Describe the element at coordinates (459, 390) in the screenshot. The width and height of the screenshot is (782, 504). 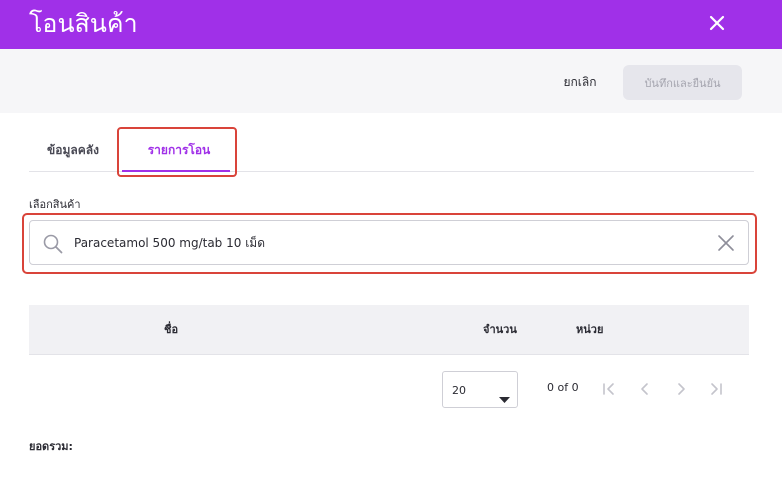
I see `page-size-value: 20` at that location.